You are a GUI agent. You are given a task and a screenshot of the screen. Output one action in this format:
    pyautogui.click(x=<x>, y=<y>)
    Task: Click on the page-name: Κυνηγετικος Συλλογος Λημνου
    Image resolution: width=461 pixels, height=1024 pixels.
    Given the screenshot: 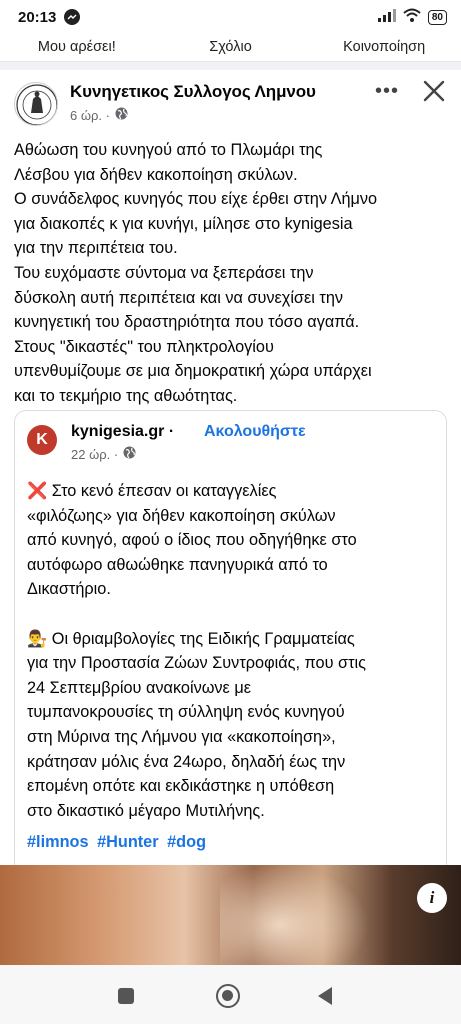 What is the action you would take?
    pyautogui.click(x=193, y=92)
    